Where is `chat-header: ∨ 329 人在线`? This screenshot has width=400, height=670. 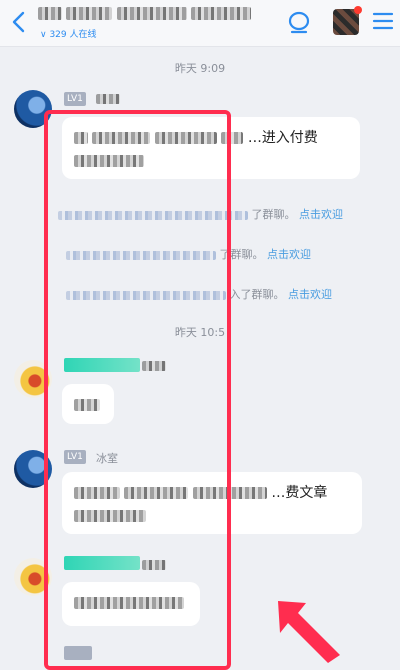
chat-header: ∨ 329 人在线 is located at coordinates (200, 23).